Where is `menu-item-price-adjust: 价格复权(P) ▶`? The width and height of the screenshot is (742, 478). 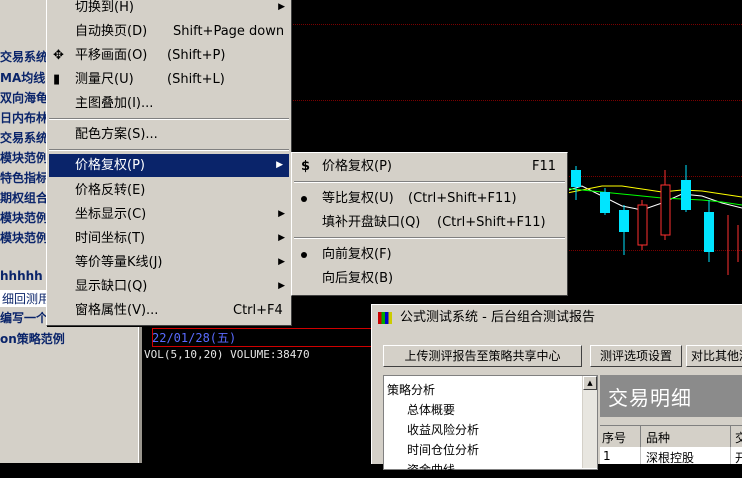 menu-item-price-adjust: 价格复权(P) ▶ is located at coordinates (169, 165).